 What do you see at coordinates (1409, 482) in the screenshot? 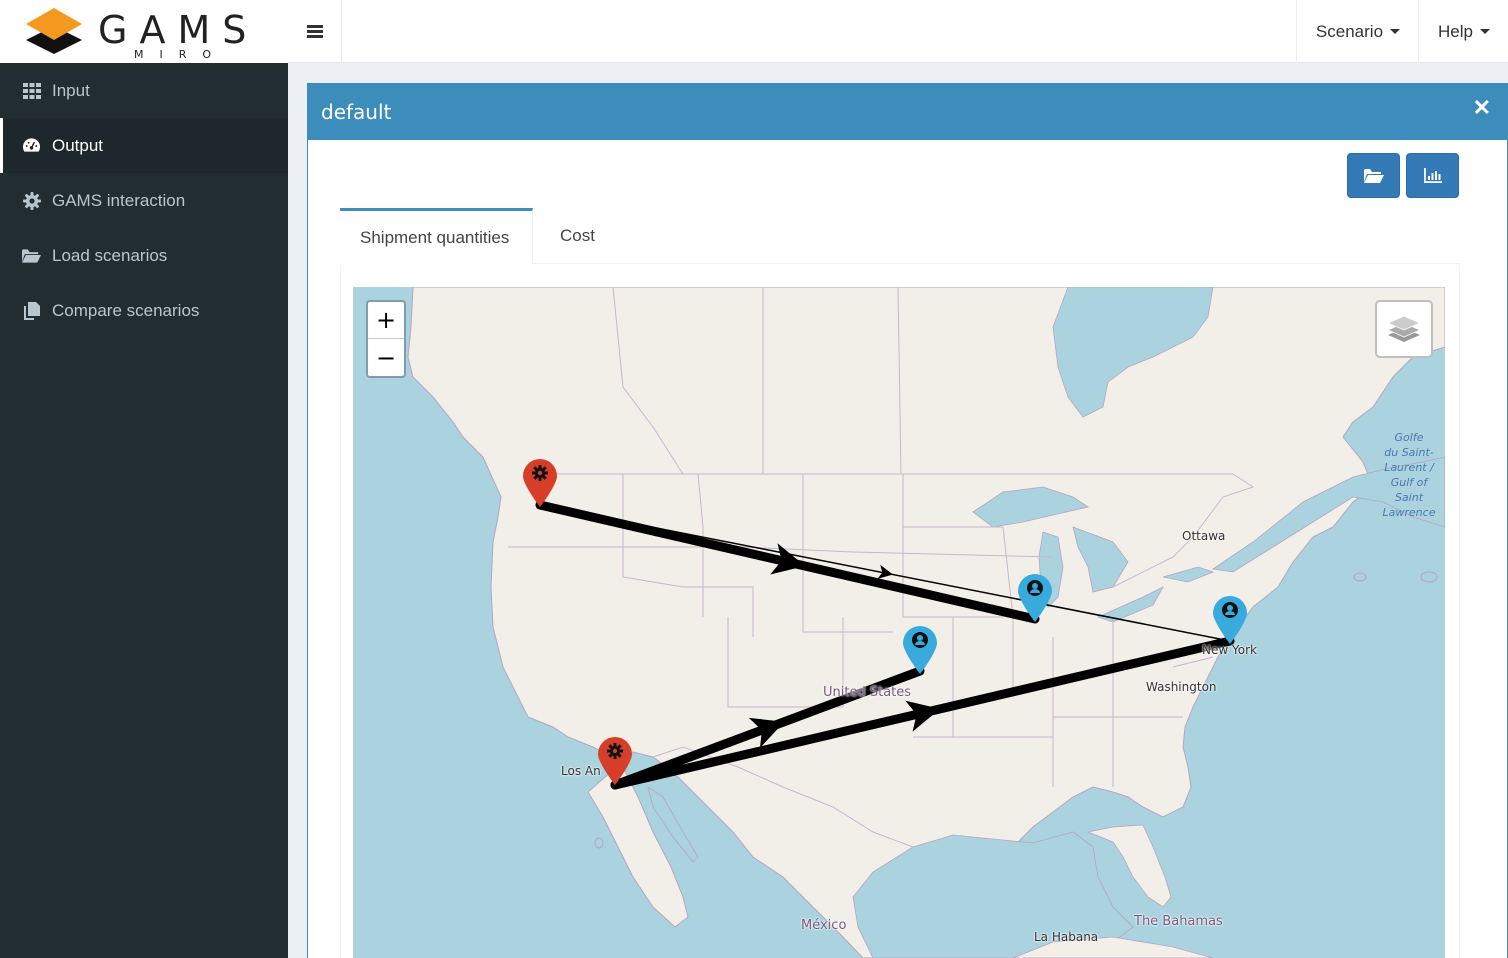
I see `label-line: Gulf of` at bounding box center [1409, 482].